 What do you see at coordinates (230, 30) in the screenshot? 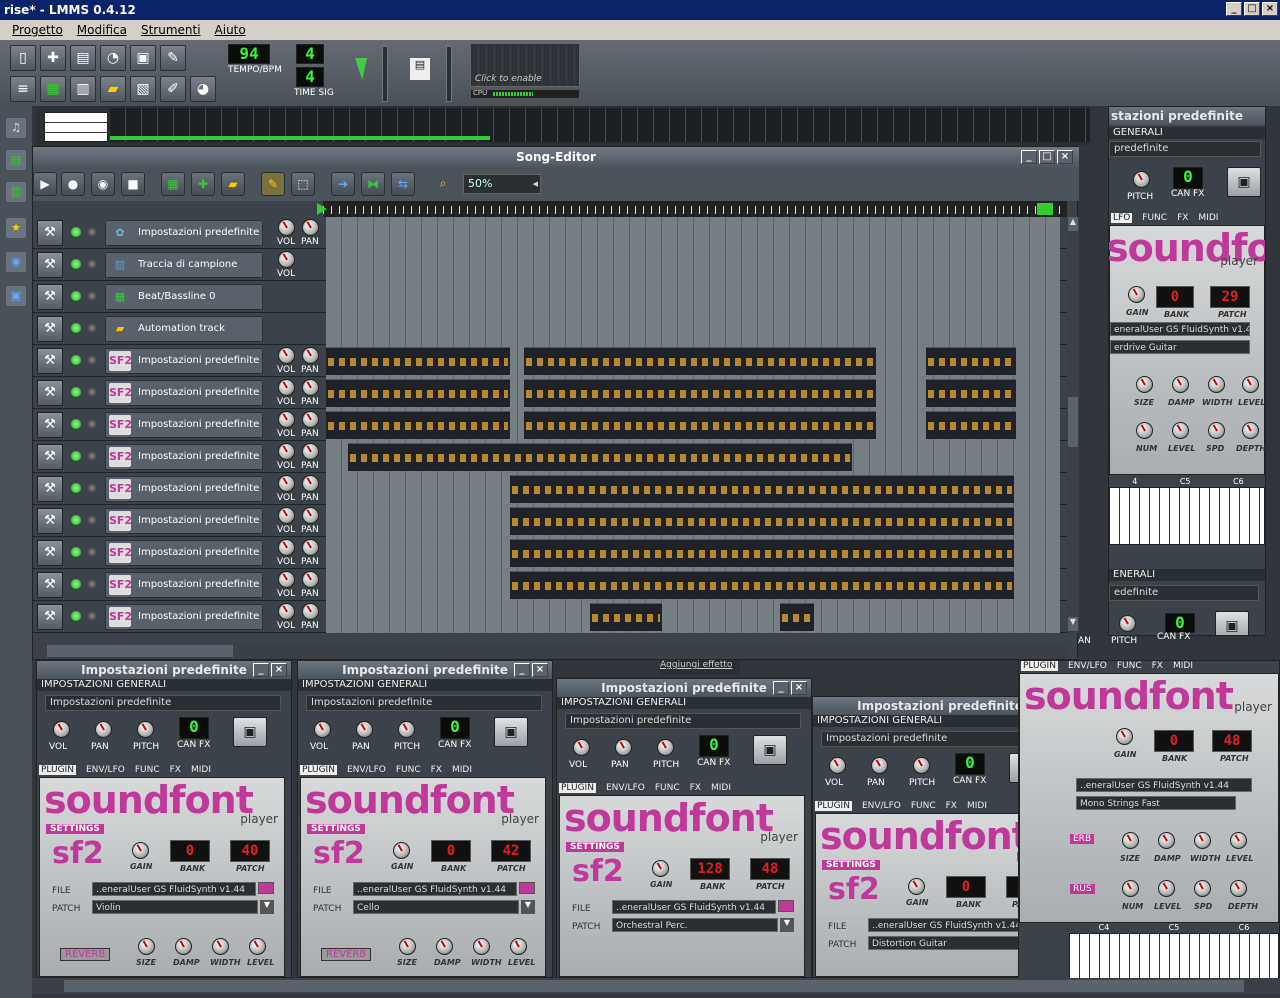
I see `menu-aiuto: Aiuto` at bounding box center [230, 30].